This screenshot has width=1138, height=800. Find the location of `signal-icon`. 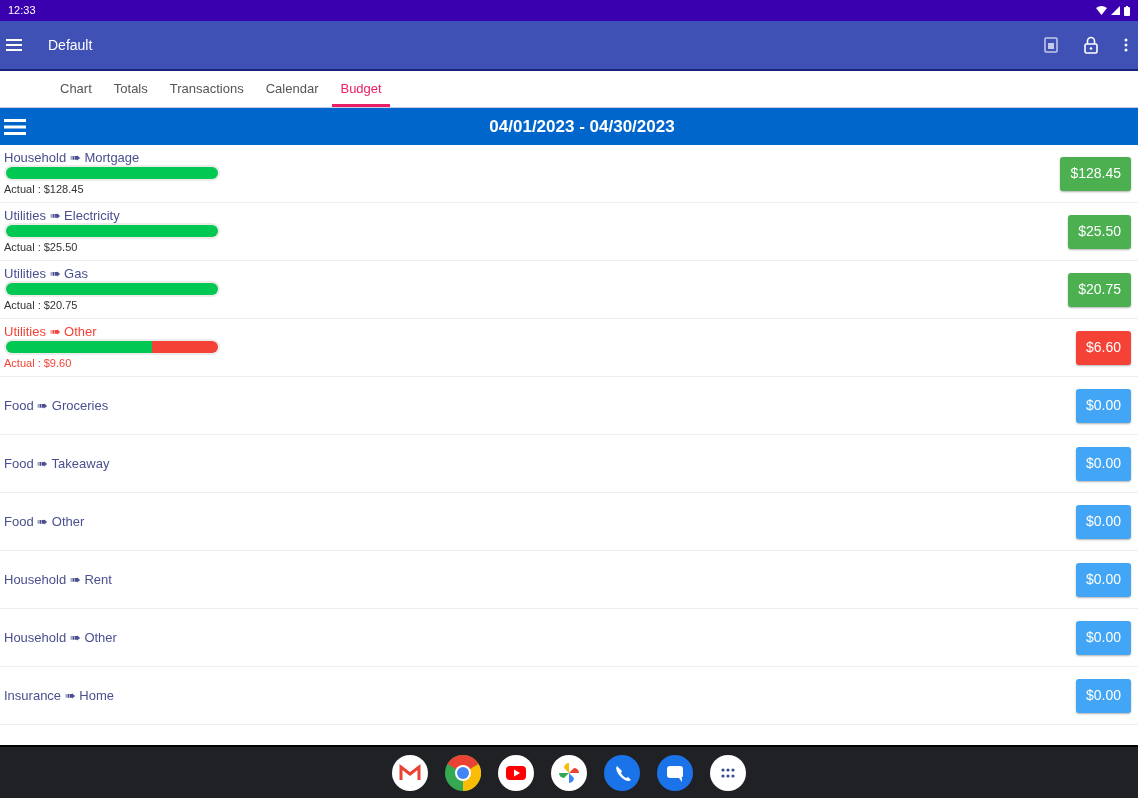

signal-icon is located at coordinates (1115, 10).